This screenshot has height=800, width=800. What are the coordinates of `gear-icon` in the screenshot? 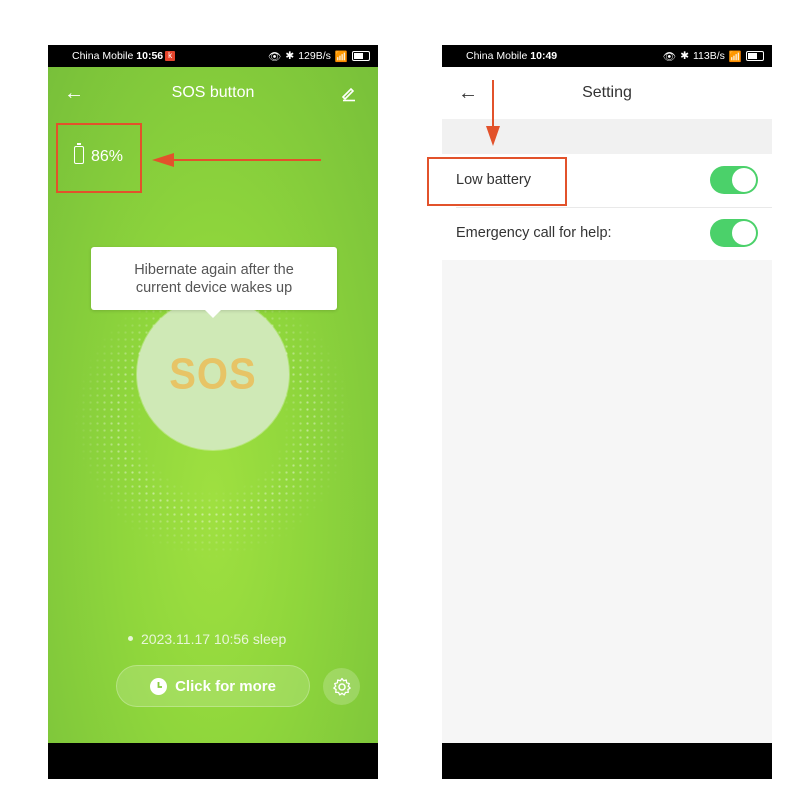 It's located at (341, 686).